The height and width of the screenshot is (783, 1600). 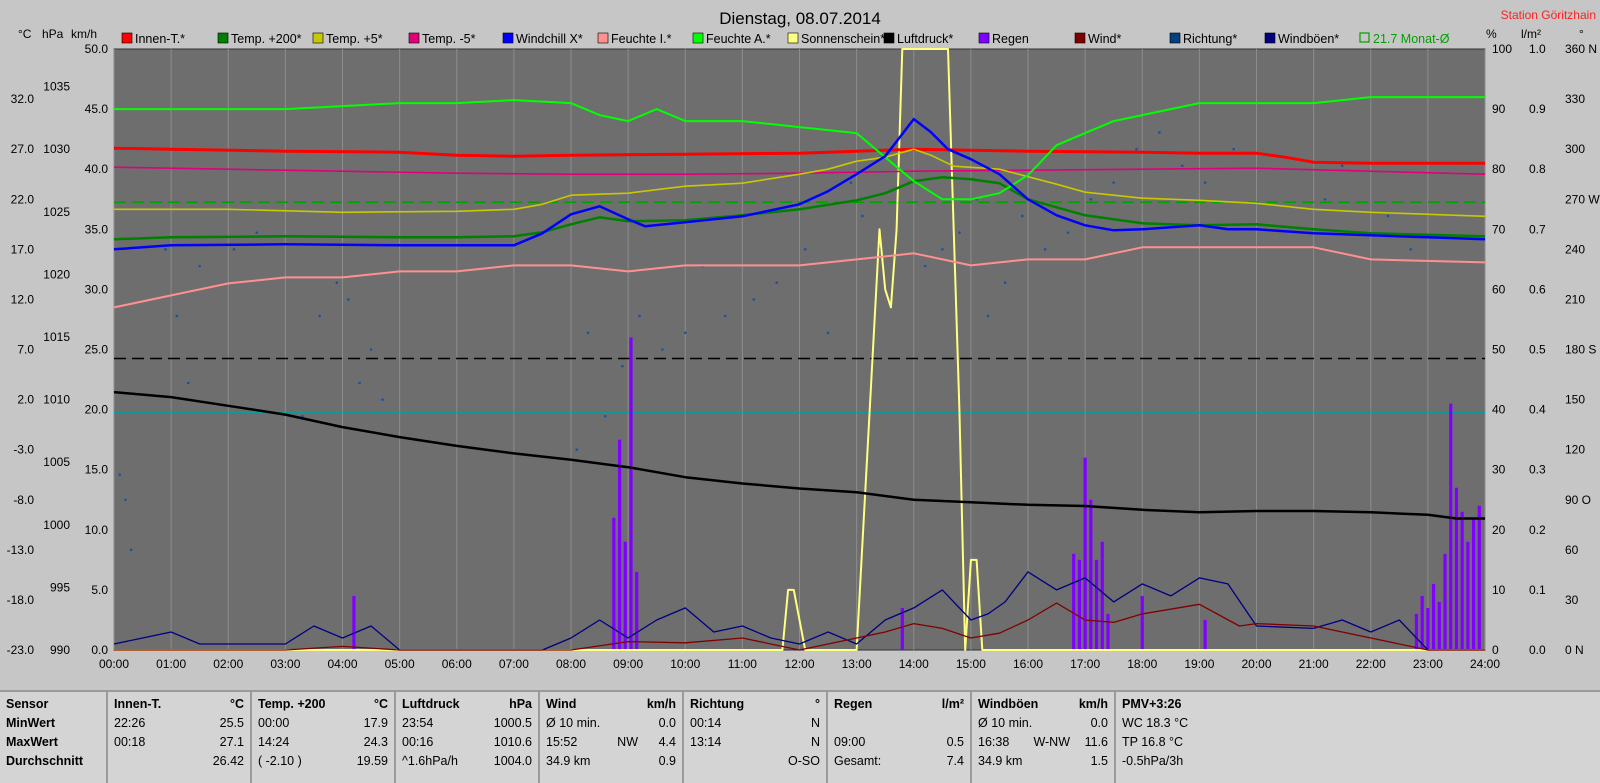 What do you see at coordinates (1000, 761) in the screenshot?
I see `stats-cell-label: 34.9 km` at bounding box center [1000, 761].